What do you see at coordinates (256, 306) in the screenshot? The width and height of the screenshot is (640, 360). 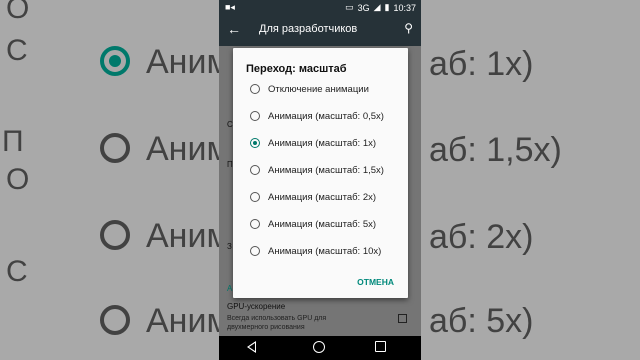 I see `gpu-setting-title: GPU-ускорение` at bounding box center [256, 306].